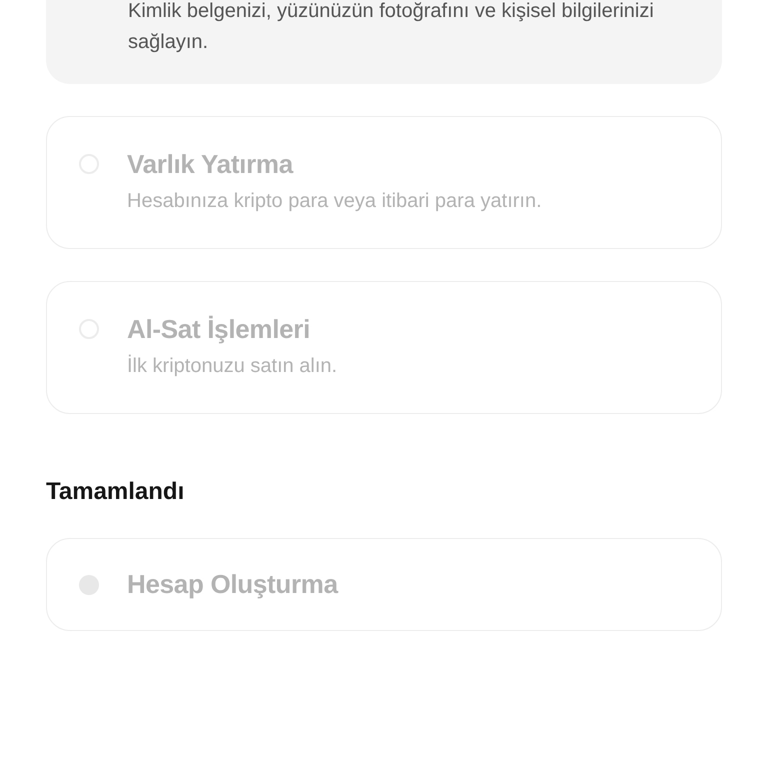 This screenshot has height=768, width=768. I want to click on step-title: Hesap Oluşturma, so click(232, 584).